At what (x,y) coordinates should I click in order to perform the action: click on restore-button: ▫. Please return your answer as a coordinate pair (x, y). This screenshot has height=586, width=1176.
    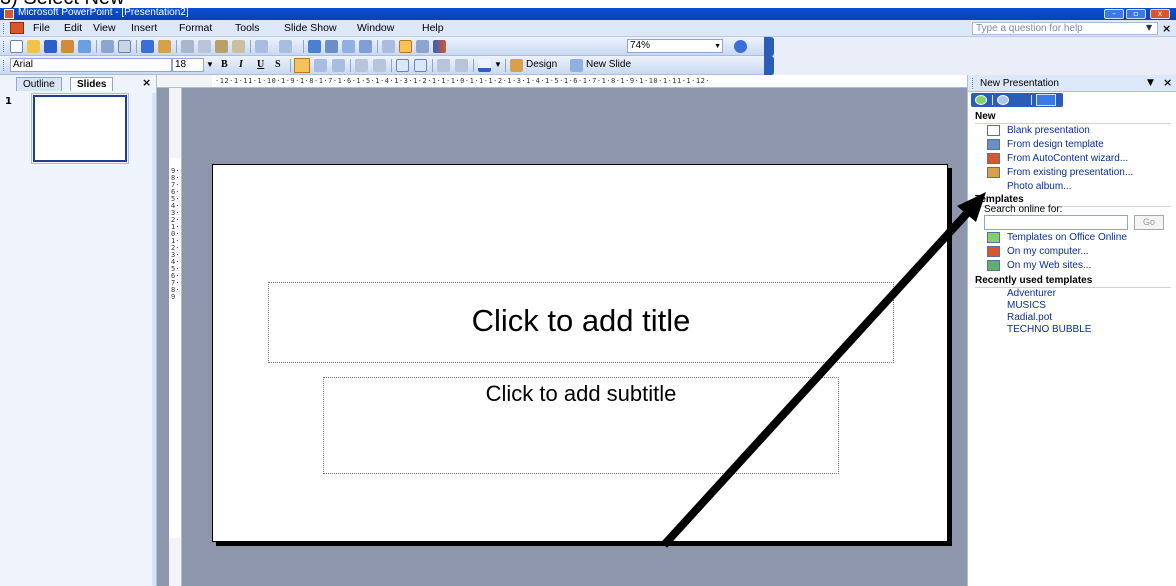
    Looking at the image, I should click on (1136, 14).